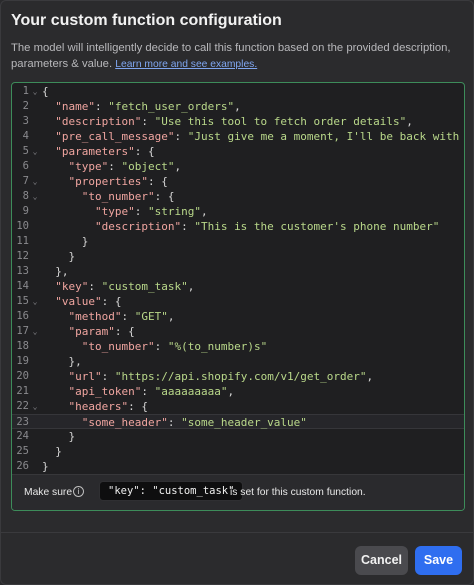 The image size is (474, 585). Describe the element at coordinates (25, 196) in the screenshot. I see `line-number: 8` at that location.